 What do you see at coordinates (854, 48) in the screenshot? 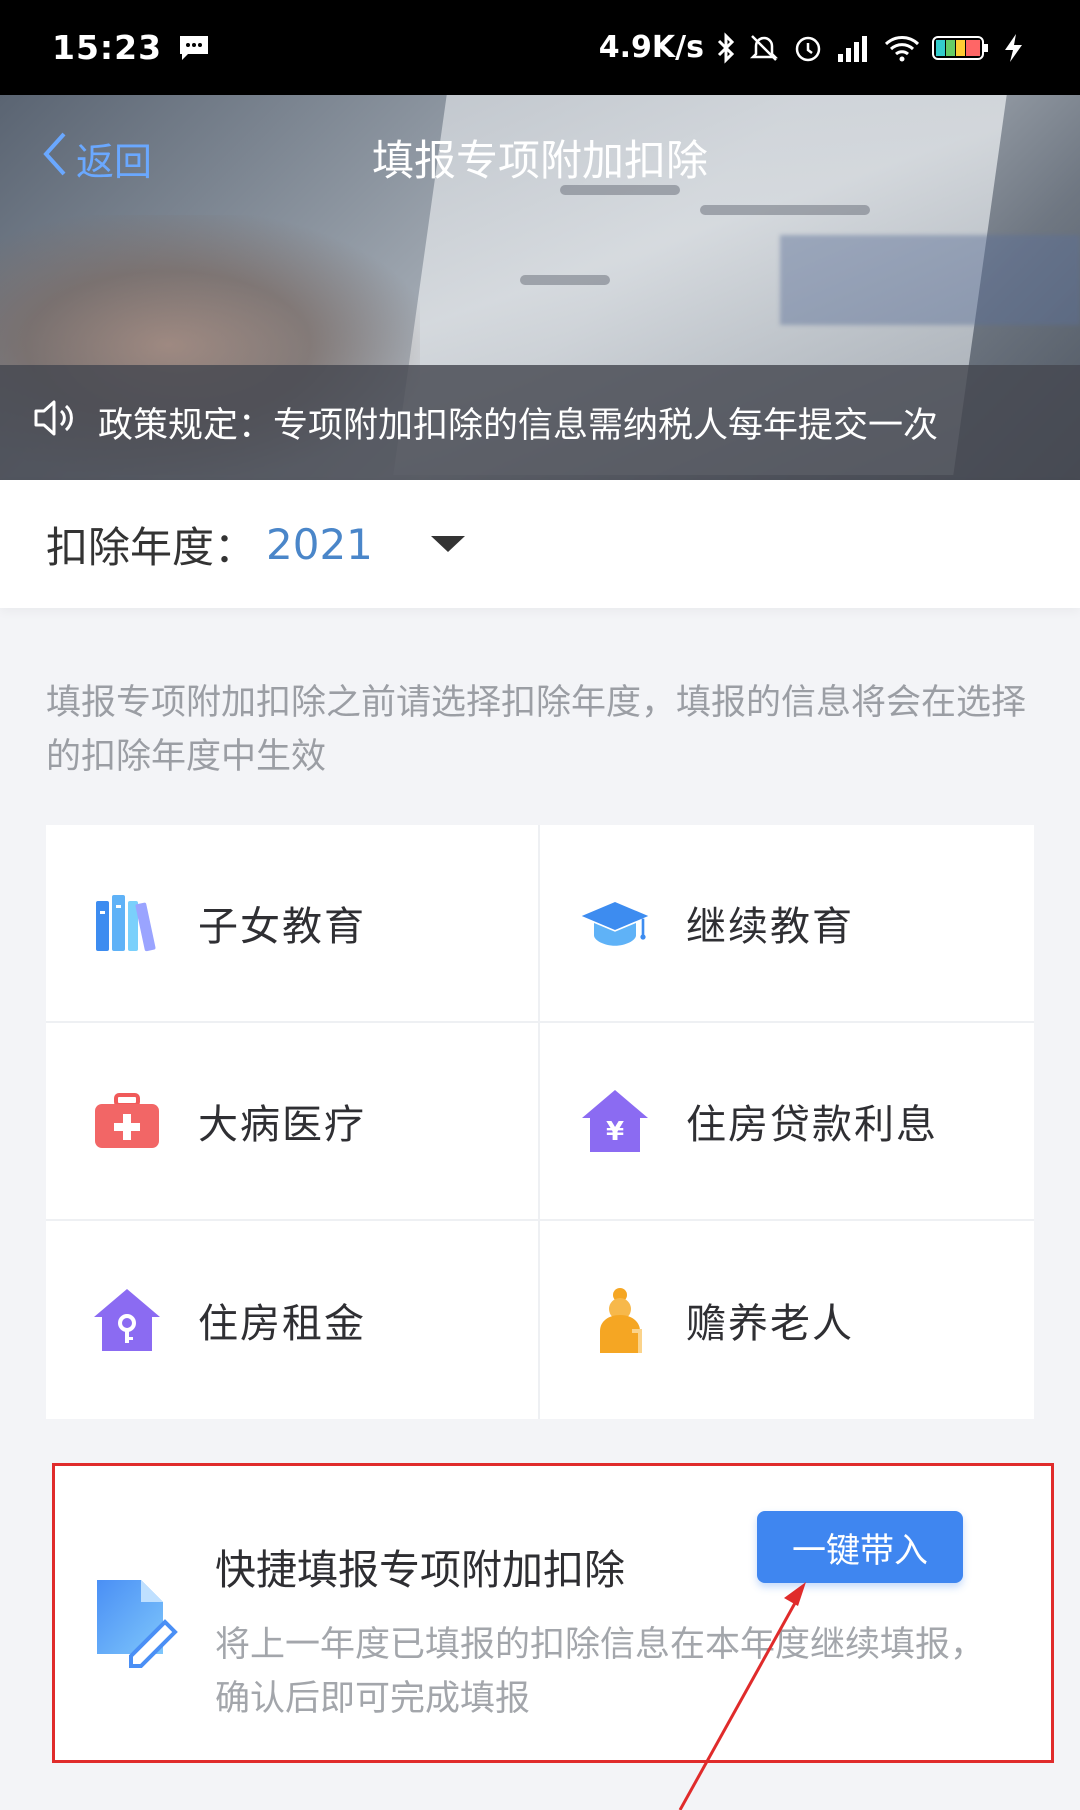
I see `signal-icon` at bounding box center [854, 48].